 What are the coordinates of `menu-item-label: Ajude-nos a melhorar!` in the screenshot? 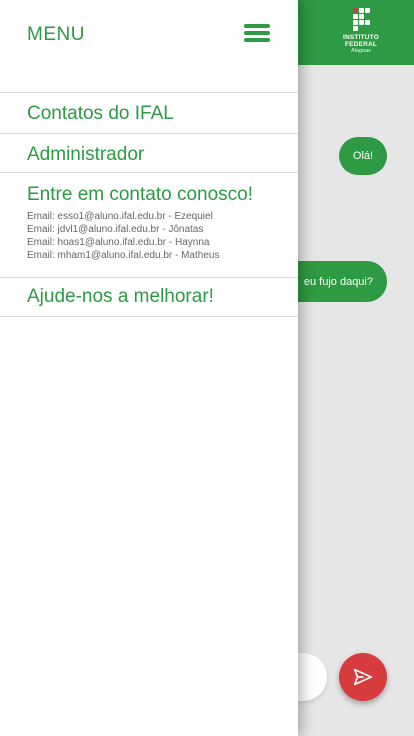 It's located at (120, 296).